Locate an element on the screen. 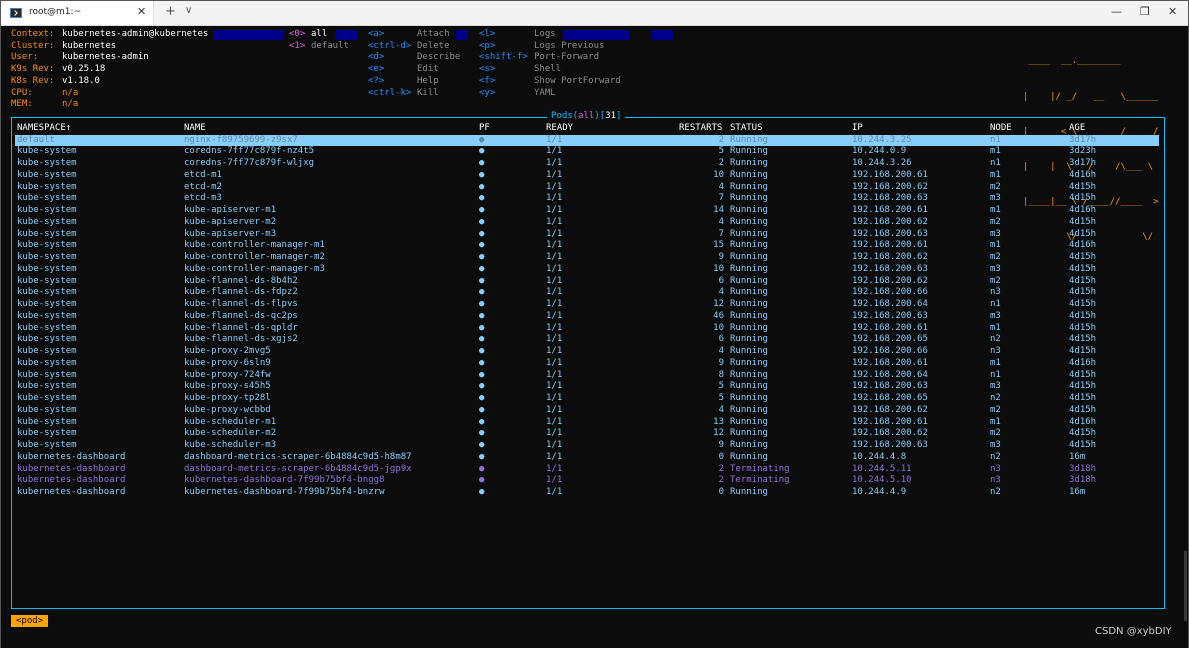 This screenshot has width=1189, height=648. close-window-icon: ✕ is located at coordinates (1172, 11).